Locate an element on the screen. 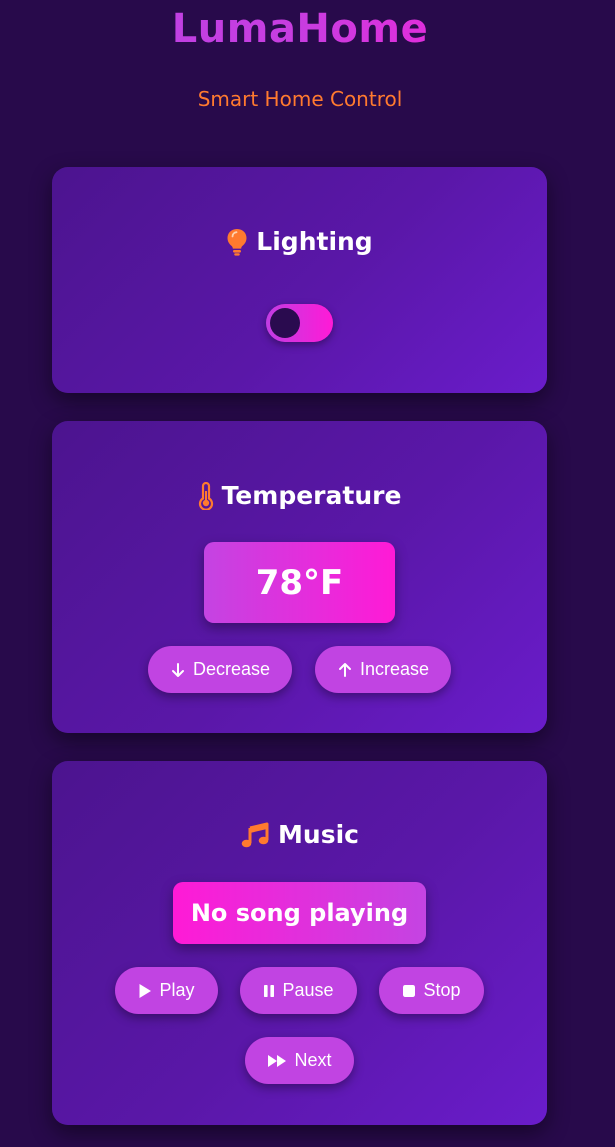  pause-button: Pause is located at coordinates (298, 990).